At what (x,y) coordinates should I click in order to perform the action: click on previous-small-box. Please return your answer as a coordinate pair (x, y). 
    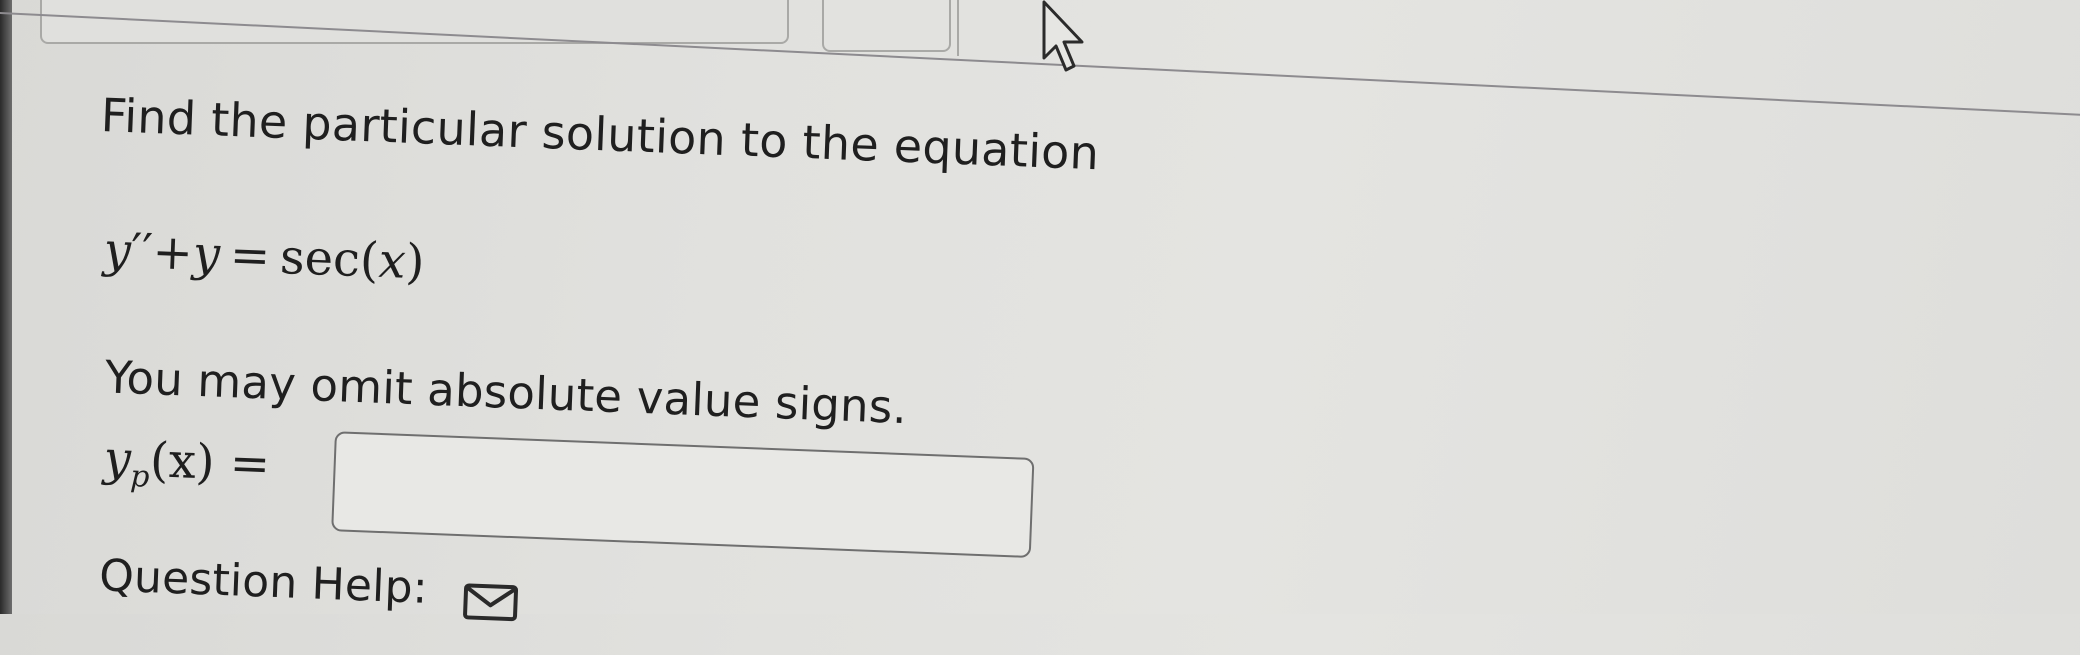
    Looking at the image, I should click on (886, 26).